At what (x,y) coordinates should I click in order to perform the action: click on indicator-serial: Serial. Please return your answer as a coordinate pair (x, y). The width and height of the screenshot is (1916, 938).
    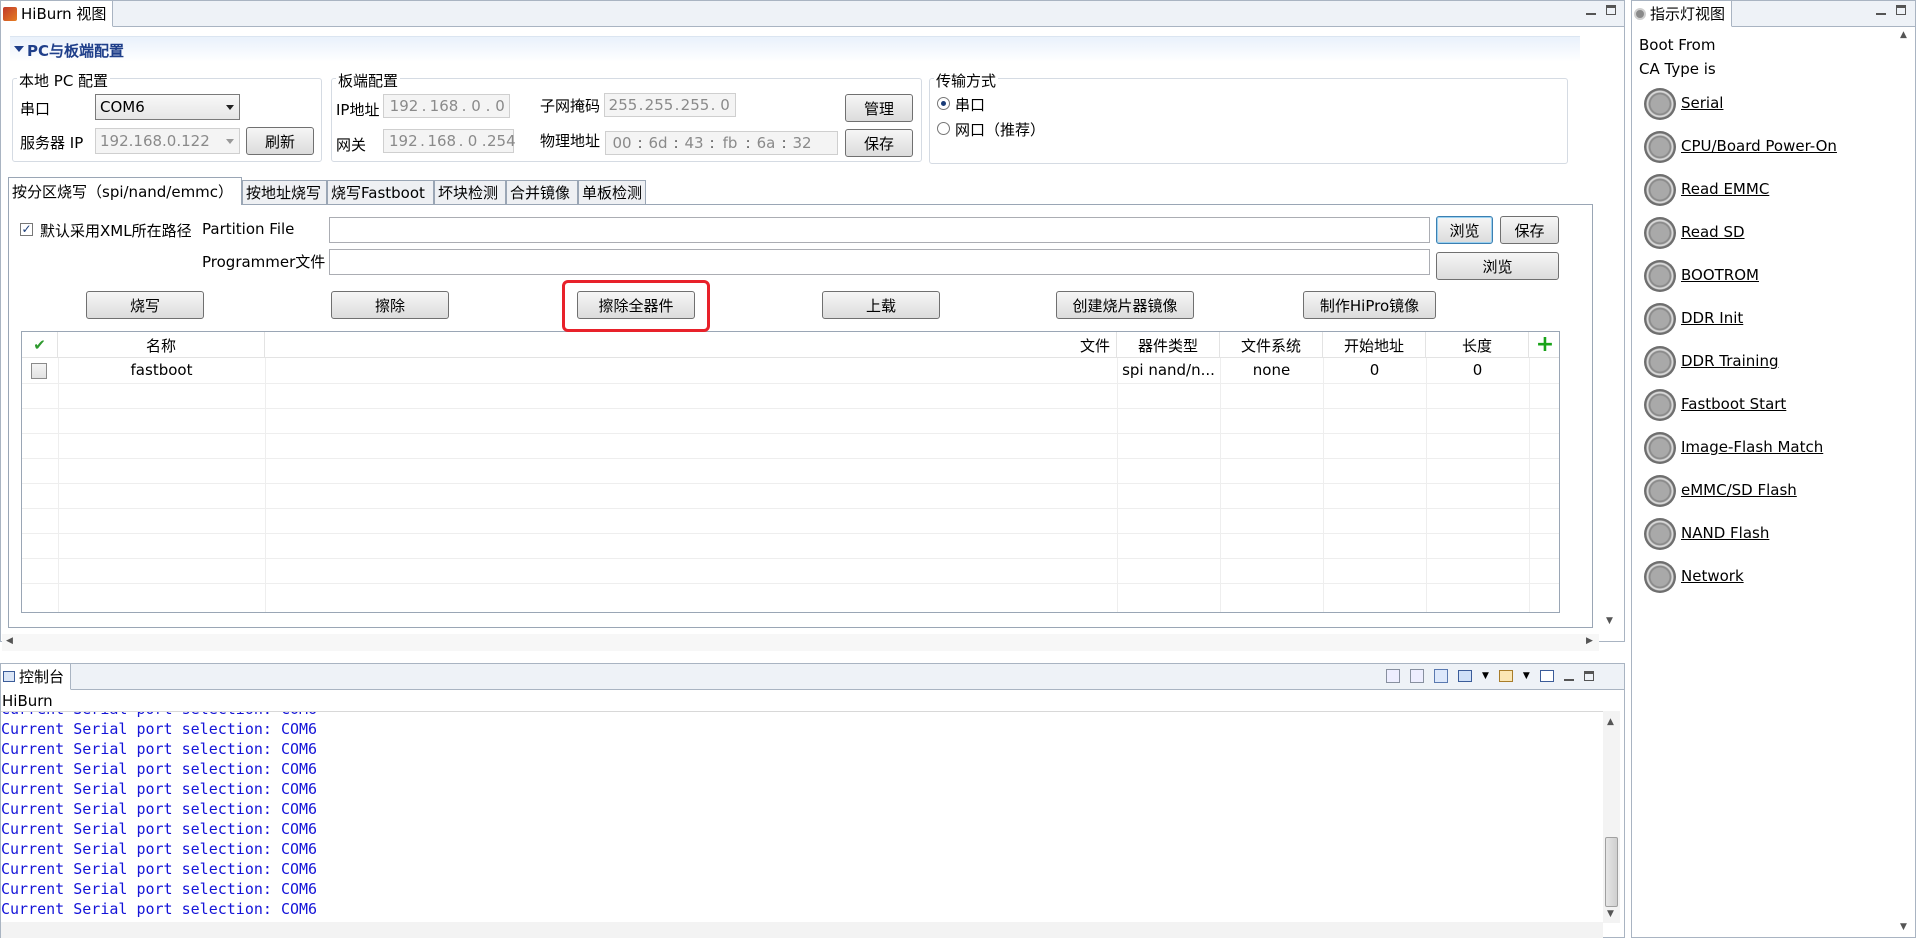
    Looking at the image, I should click on (1702, 103).